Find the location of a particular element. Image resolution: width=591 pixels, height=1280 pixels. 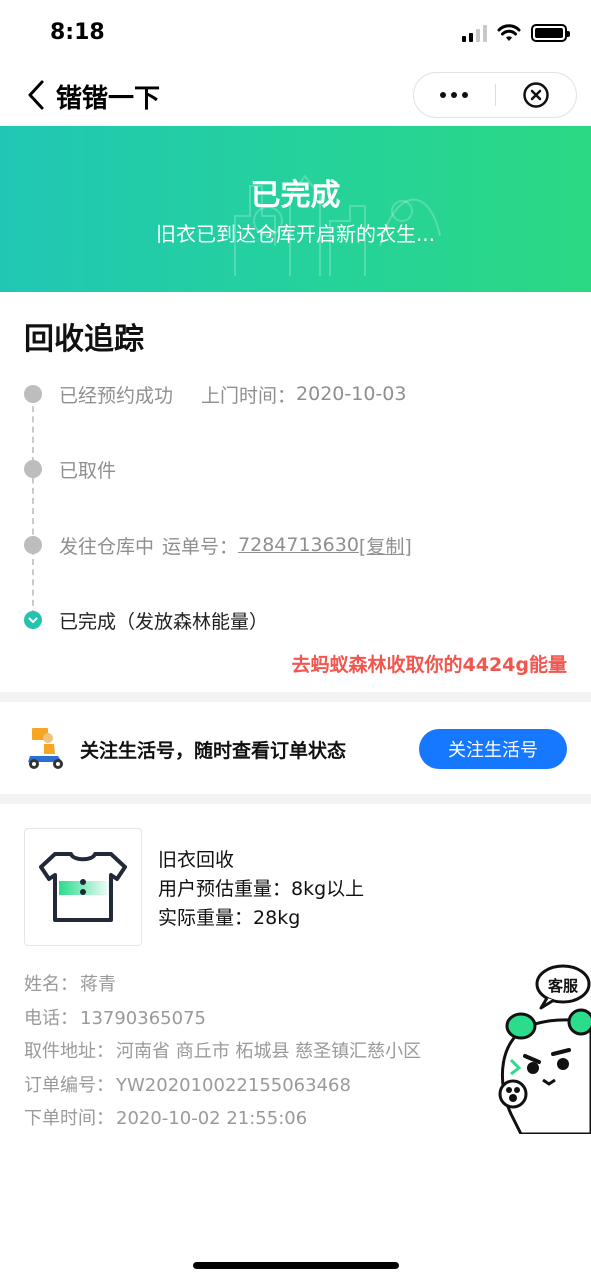

back-arrow-icon is located at coordinates (36, 95).